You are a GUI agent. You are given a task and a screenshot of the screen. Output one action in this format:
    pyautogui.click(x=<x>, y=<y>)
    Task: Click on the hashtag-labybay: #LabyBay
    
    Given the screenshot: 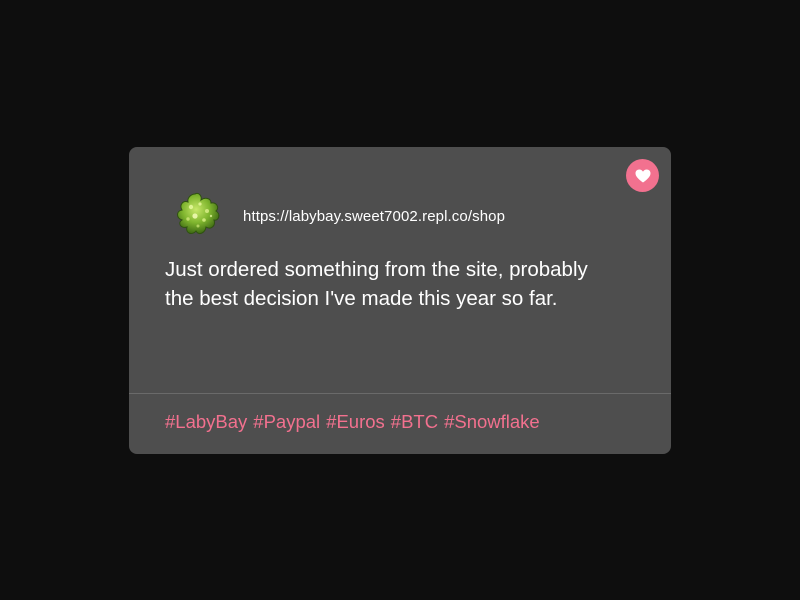 What is the action you would take?
    pyautogui.click(x=206, y=422)
    